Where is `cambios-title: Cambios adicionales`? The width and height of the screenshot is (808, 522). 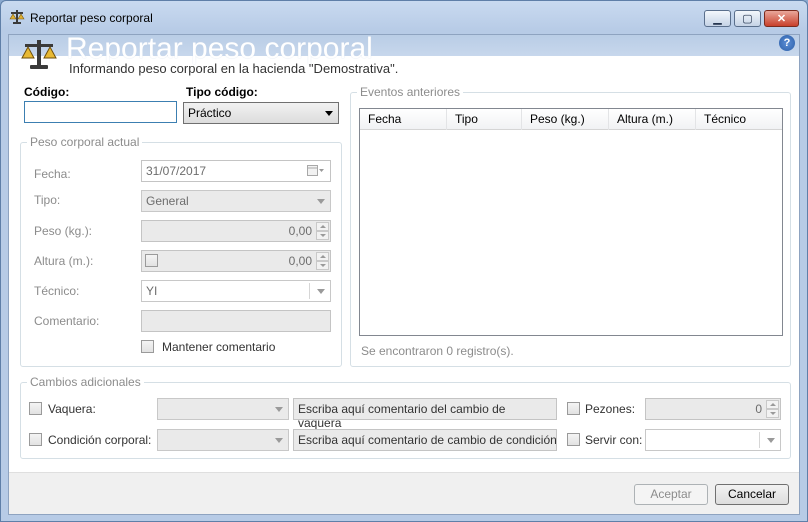 cambios-title: Cambios adicionales is located at coordinates (85, 382).